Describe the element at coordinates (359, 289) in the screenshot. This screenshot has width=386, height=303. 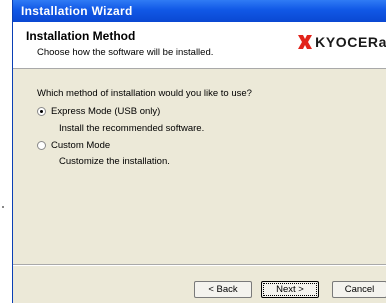
I see `cancel-button: Cancel` at that location.